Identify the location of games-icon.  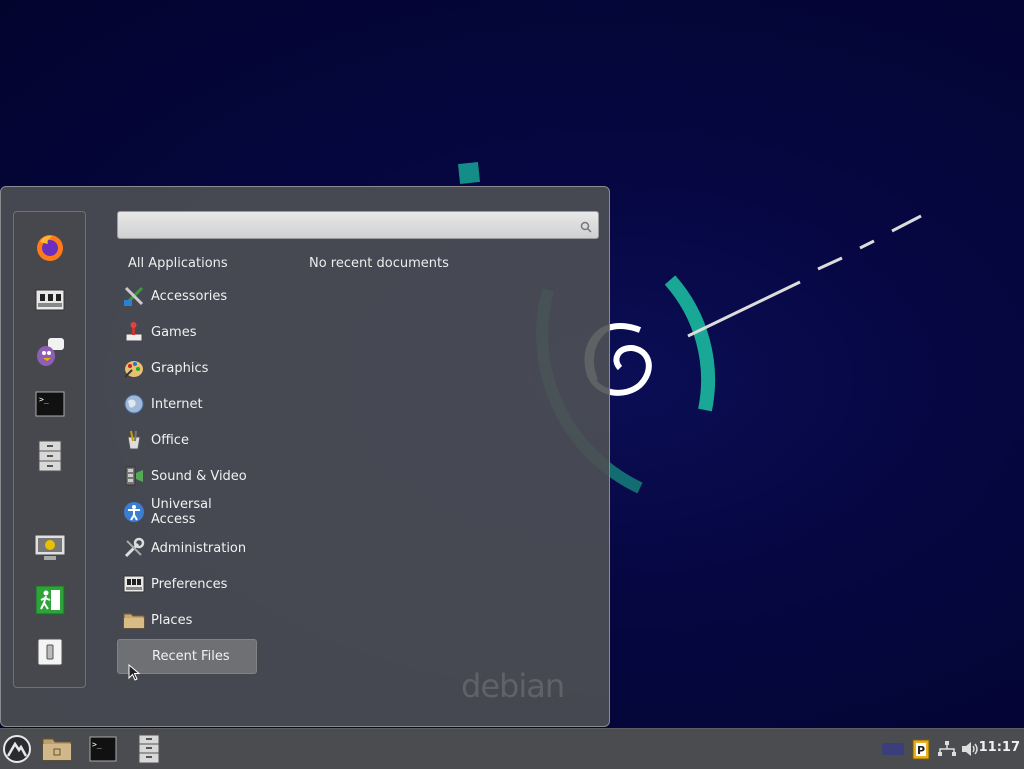
(134, 332).